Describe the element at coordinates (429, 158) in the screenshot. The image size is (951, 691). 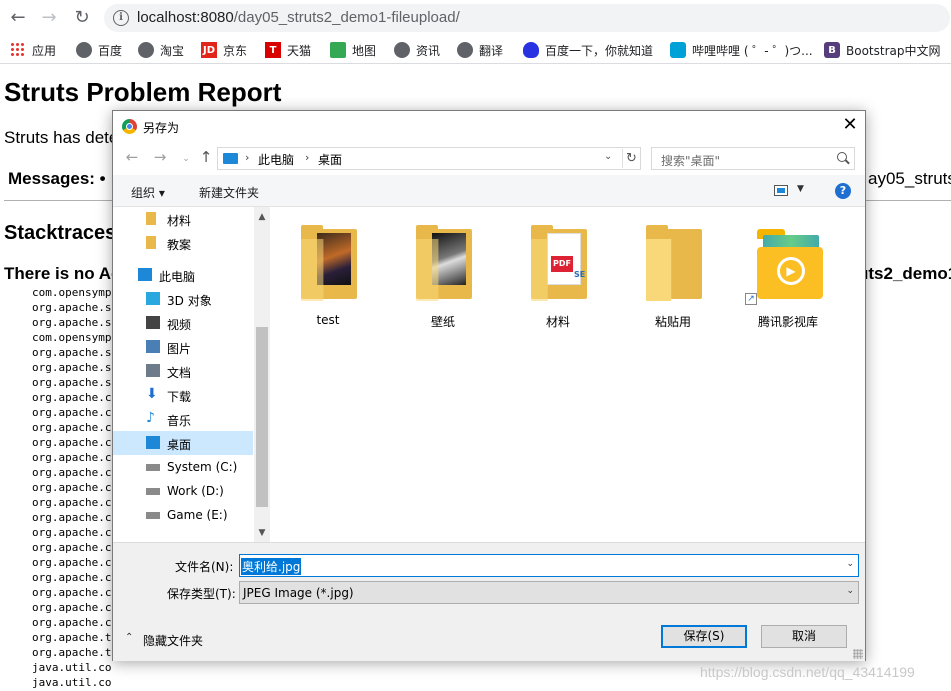
I see `dialog-address-bar: › 此电脑 › 桌面 ⌄ ↻` at that location.